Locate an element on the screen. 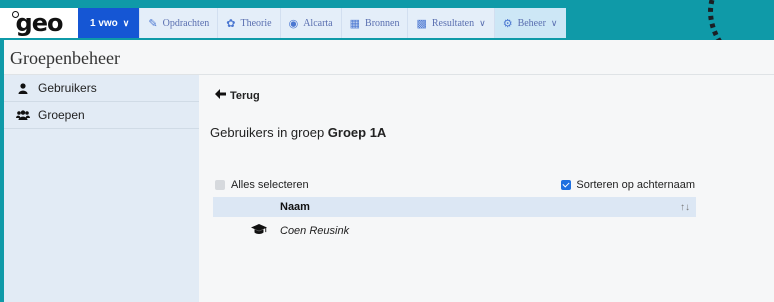  users-icon is located at coordinates (23, 115).